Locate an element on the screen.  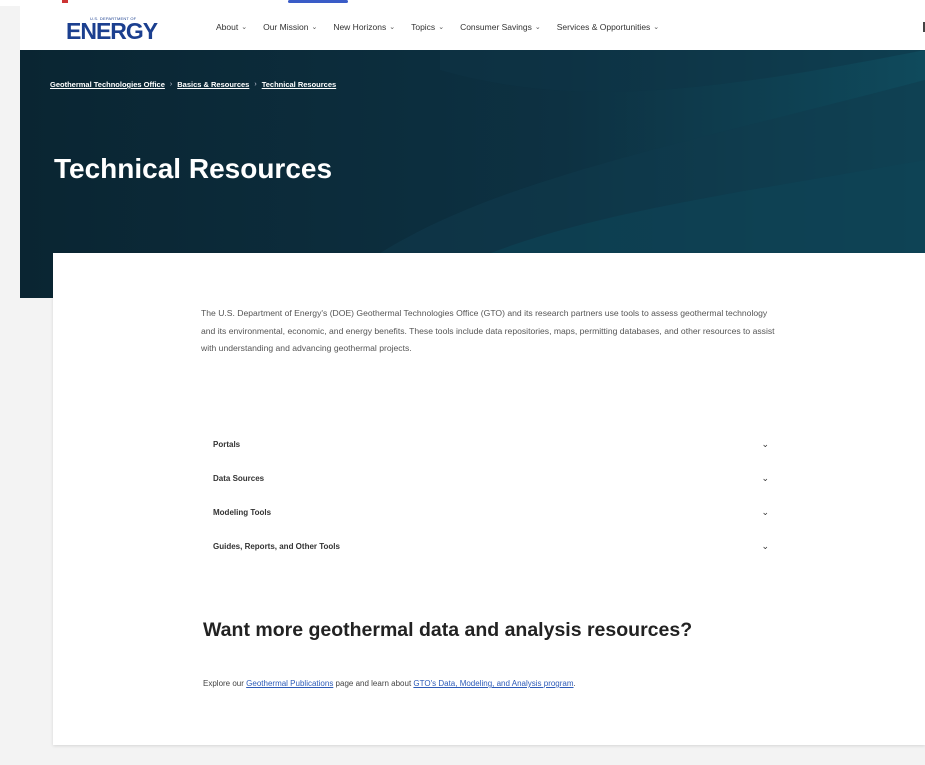
nav-item-topics: Topics ⌄ is located at coordinates (427, 27).